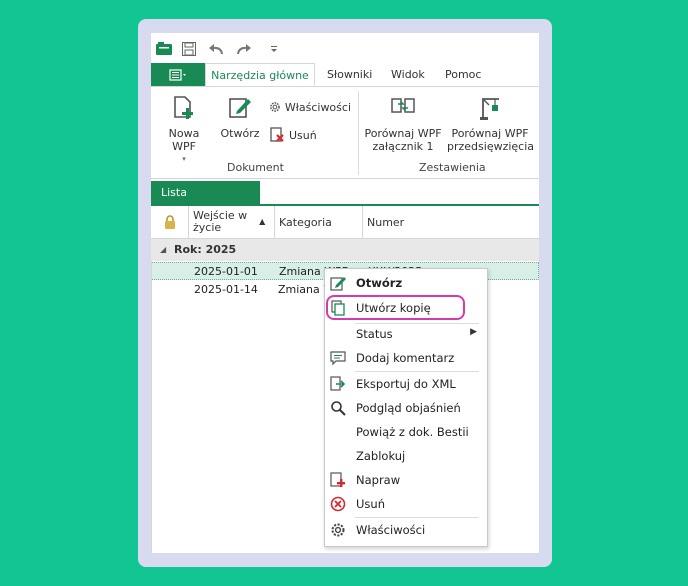 Image resolution: width=688 pixels, height=586 pixels. Describe the element at coordinates (338, 504) in the screenshot. I see `delete-icon` at that location.